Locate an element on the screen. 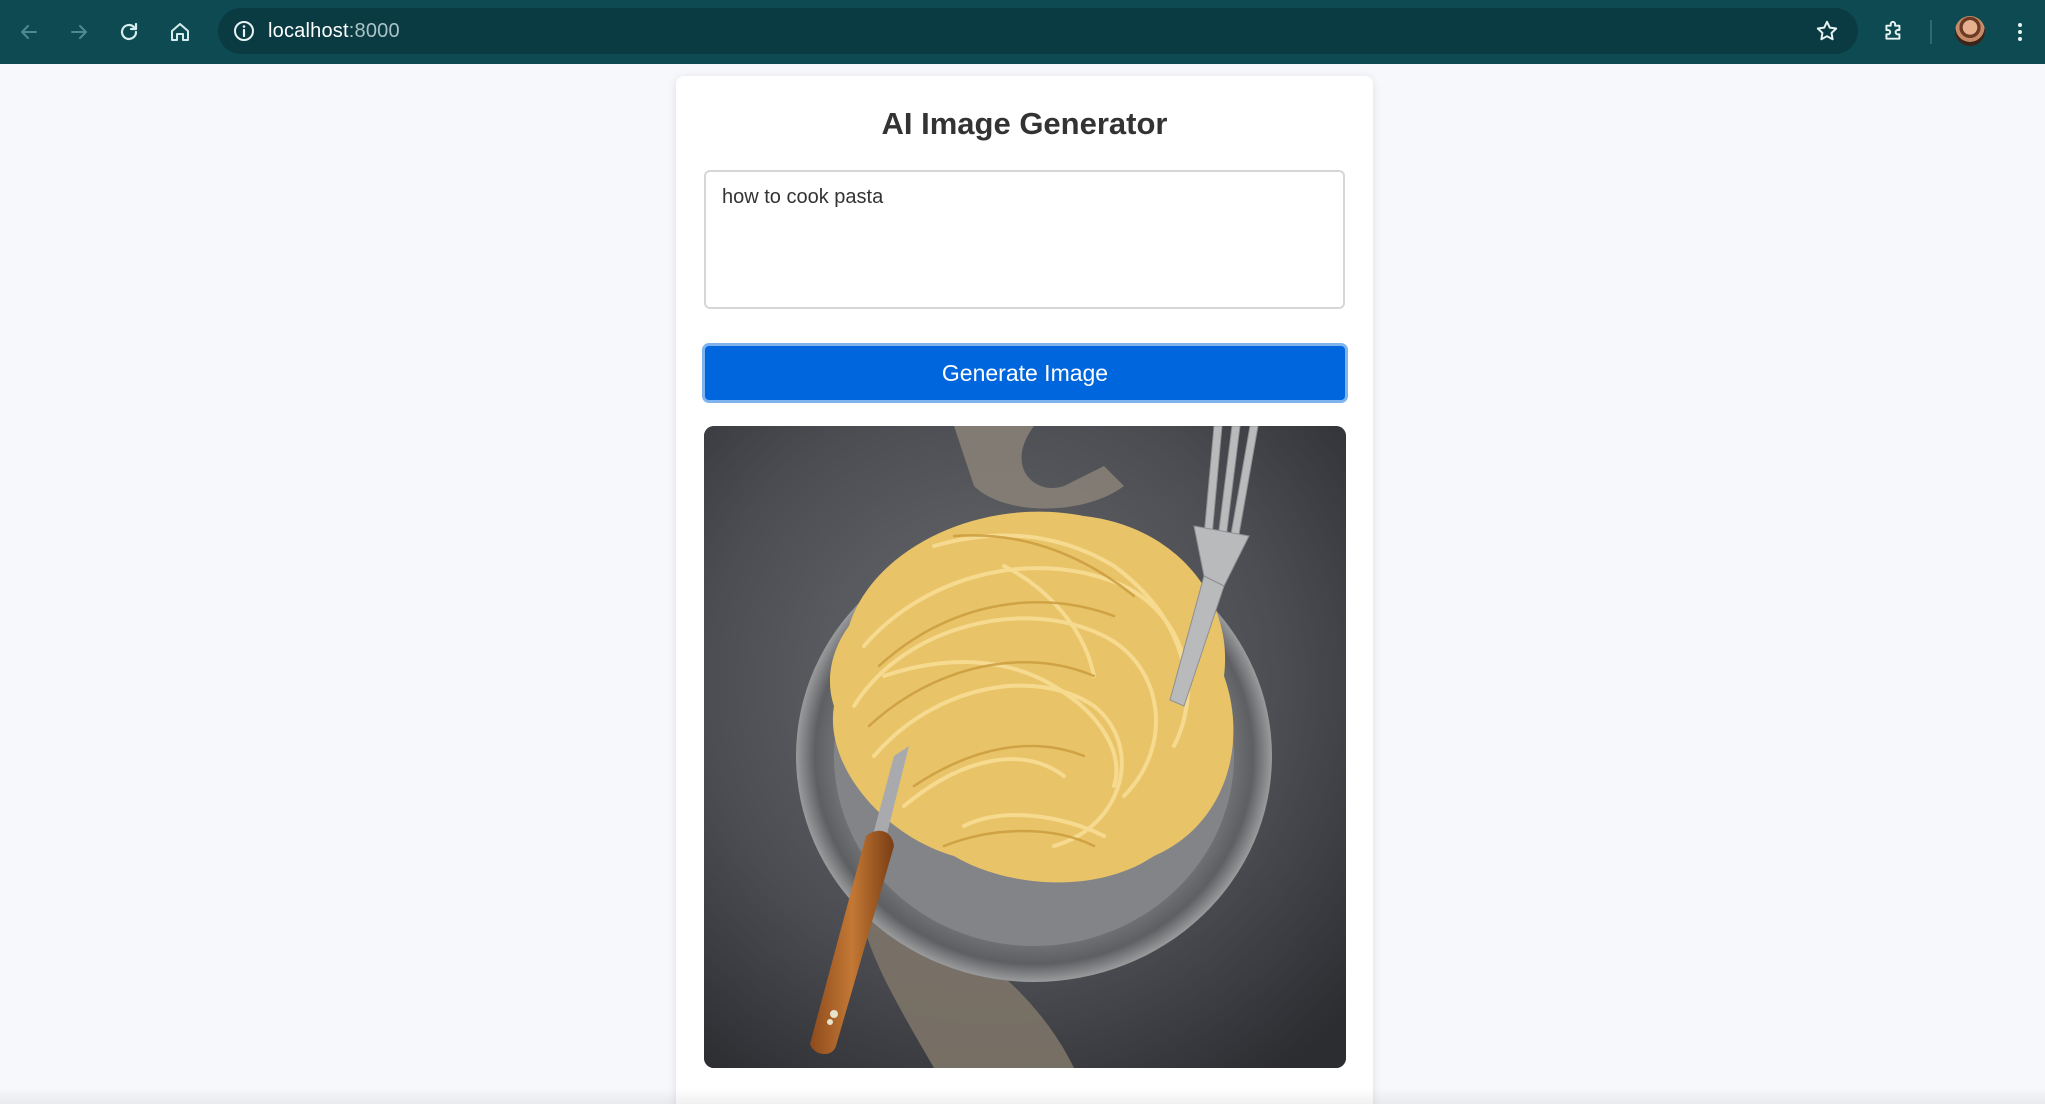  address-bar: localhost:8000 is located at coordinates (1038, 31).